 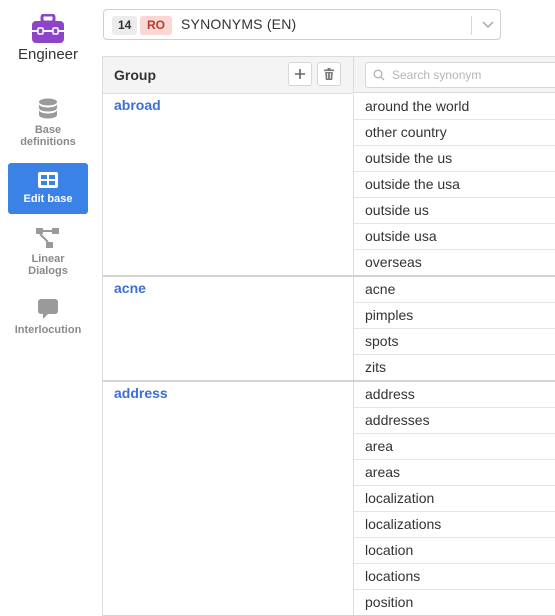 I want to click on group-row: acne acne pimples spots zits, so click(x=329, y=329).